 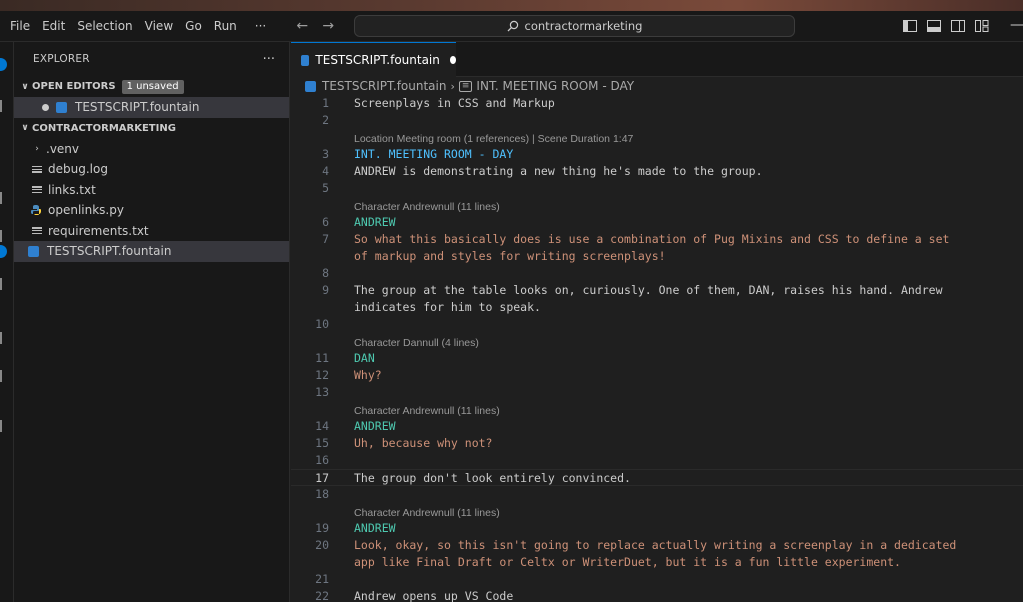 What do you see at coordinates (465, 86) in the screenshot?
I see `symbol-string-icon: ≡` at bounding box center [465, 86].